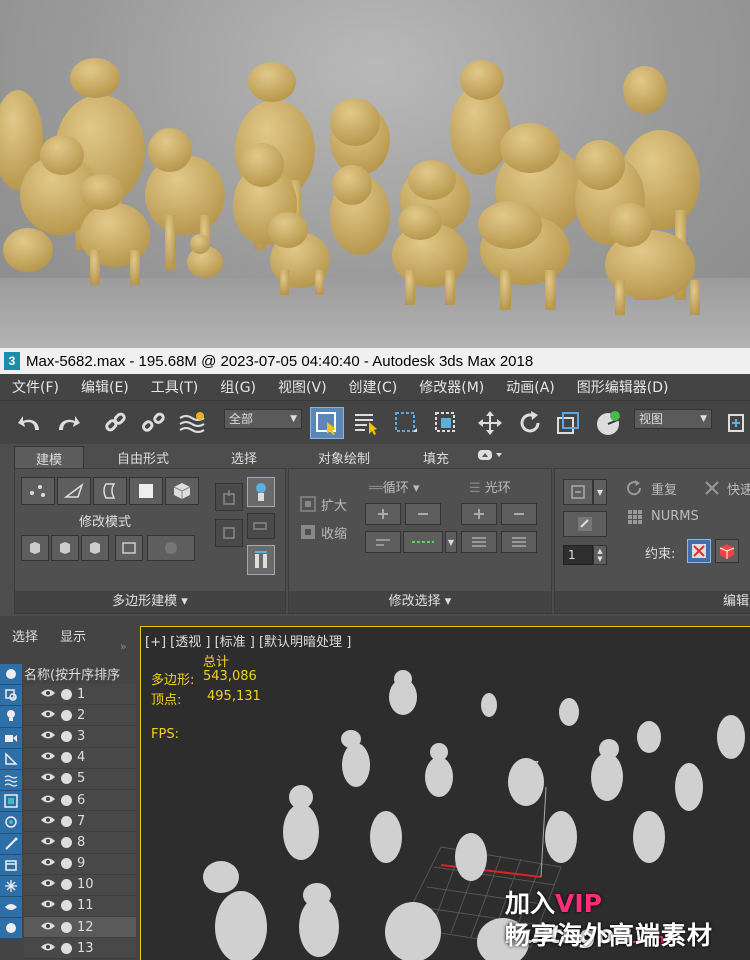 This screenshot has width=750, height=960. What do you see at coordinates (80, 885) in the screenshot?
I see `list-item: 10` at bounding box center [80, 885].